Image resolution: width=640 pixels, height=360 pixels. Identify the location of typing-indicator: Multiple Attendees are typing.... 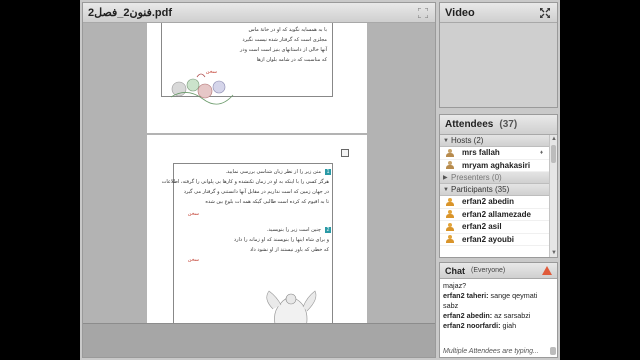
(491, 351).